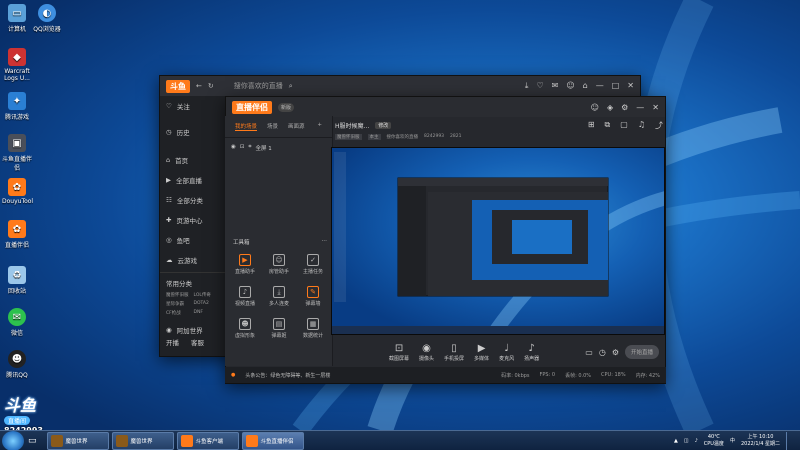 The width and height of the screenshot is (800, 450). Describe the element at coordinates (47, 13) in the screenshot. I see `qq-browser-icon: ◐` at that location.